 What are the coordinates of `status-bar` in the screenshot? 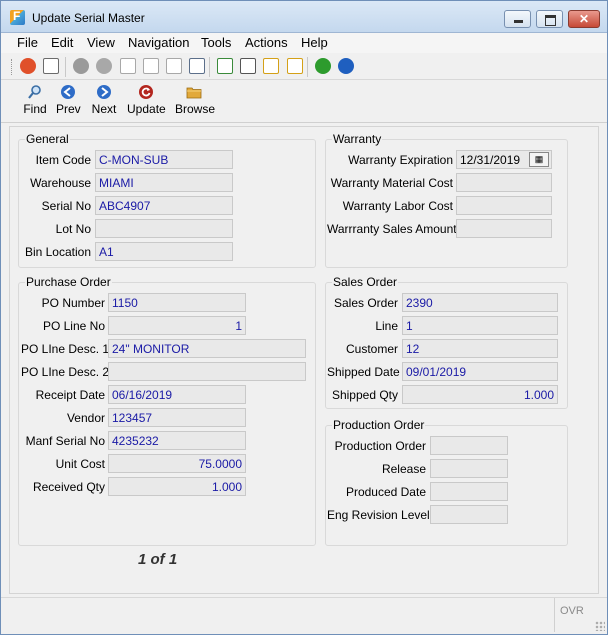 It's located at (304, 615).